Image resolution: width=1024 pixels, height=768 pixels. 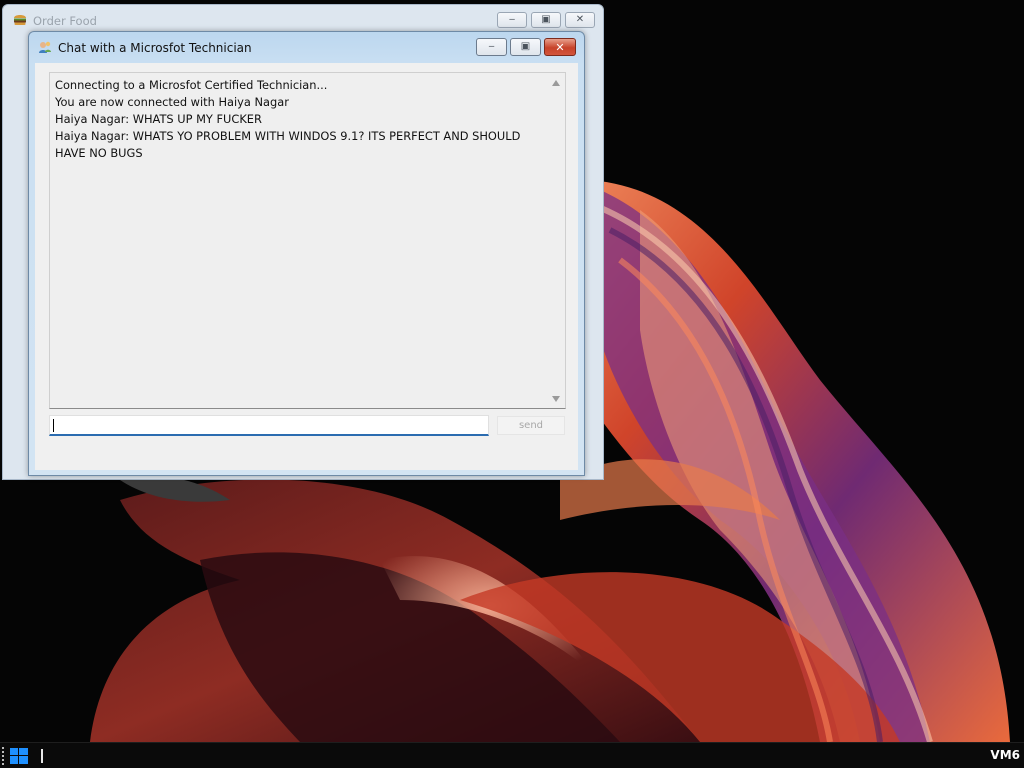 What do you see at coordinates (556, 83) in the screenshot?
I see `scroll-up-icon` at bounding box center [556, 83].